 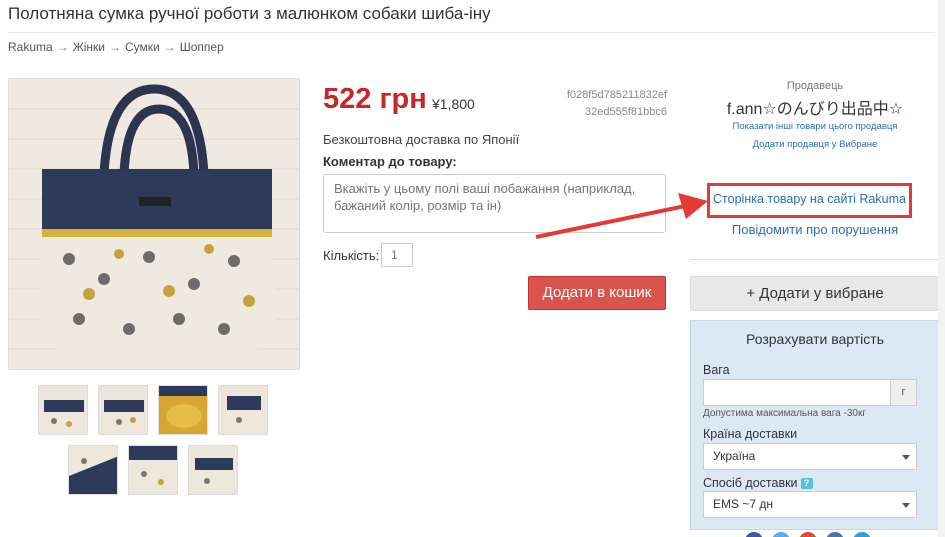 I want to click on add-to-favorites-button: + Додати у вибране, so click(x=815, y=293).